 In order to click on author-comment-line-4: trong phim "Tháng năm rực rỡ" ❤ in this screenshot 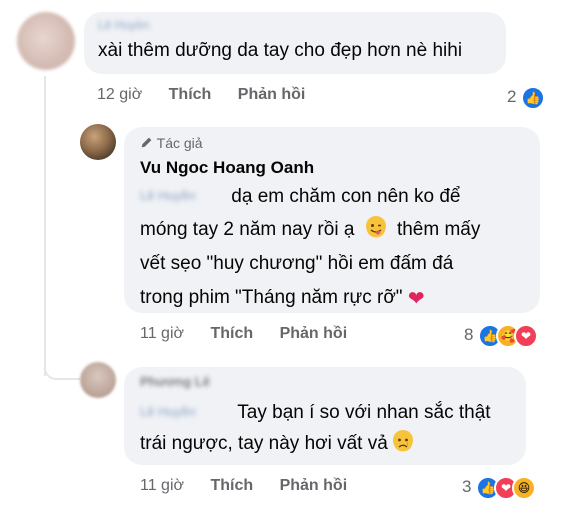, I will do `click(282, 298)`.